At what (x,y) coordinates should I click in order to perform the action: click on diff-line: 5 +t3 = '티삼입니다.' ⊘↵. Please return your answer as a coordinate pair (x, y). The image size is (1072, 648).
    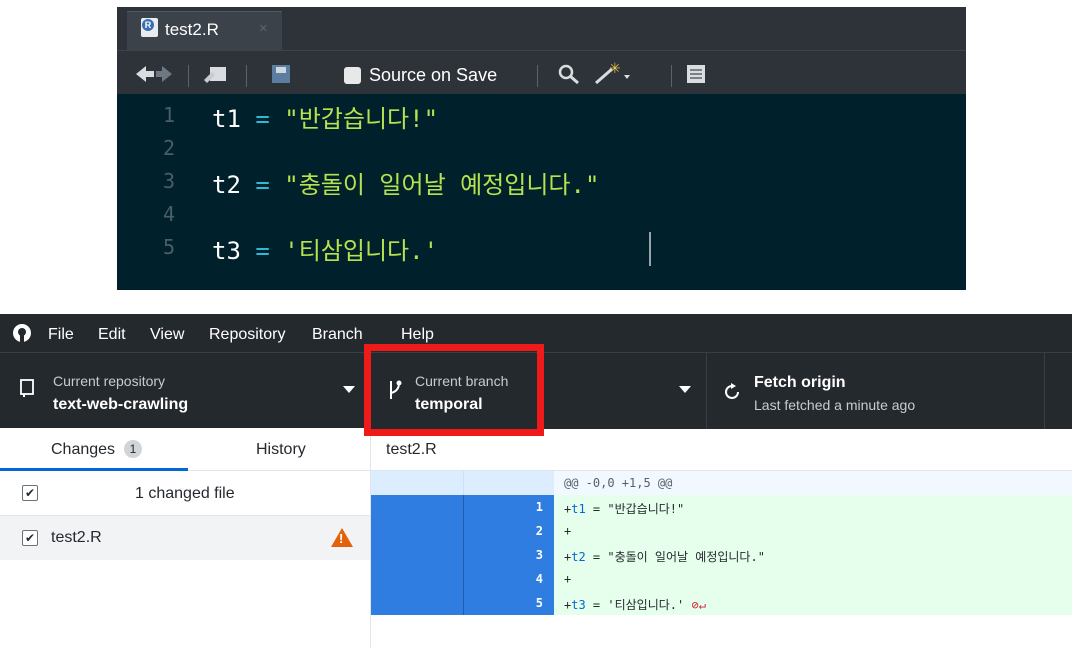
    Looking at the image, I should click on (721, 603).